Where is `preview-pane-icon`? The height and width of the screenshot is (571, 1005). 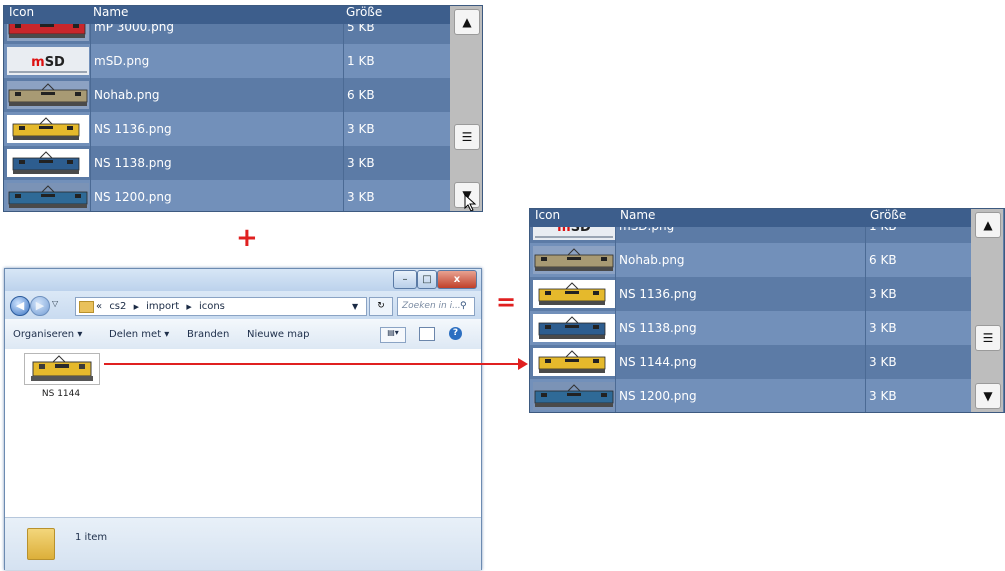 preview-pane-icon is located at coordinates (427, 334).